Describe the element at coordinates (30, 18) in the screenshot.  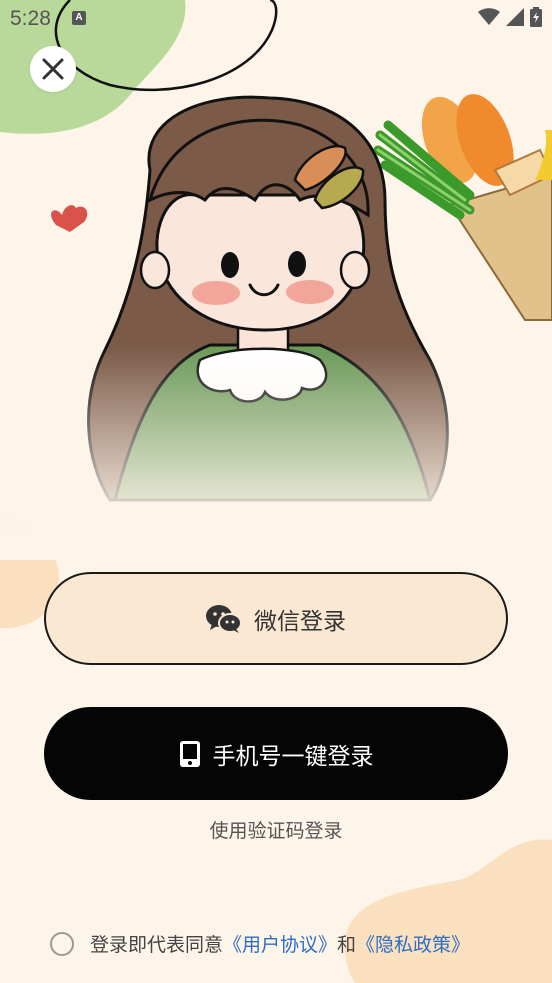
I see `status-time: 5:28` at that location.